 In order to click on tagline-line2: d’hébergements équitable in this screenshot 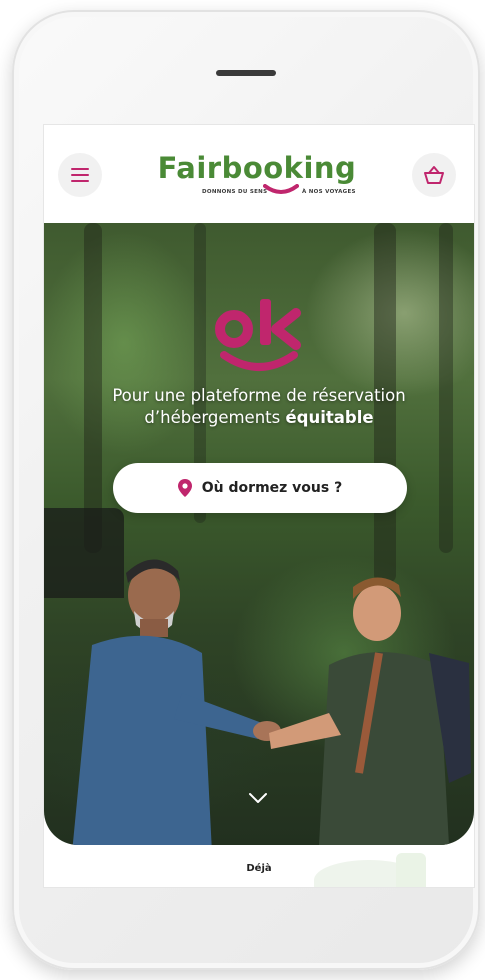, I will do `click(259, 418)`.